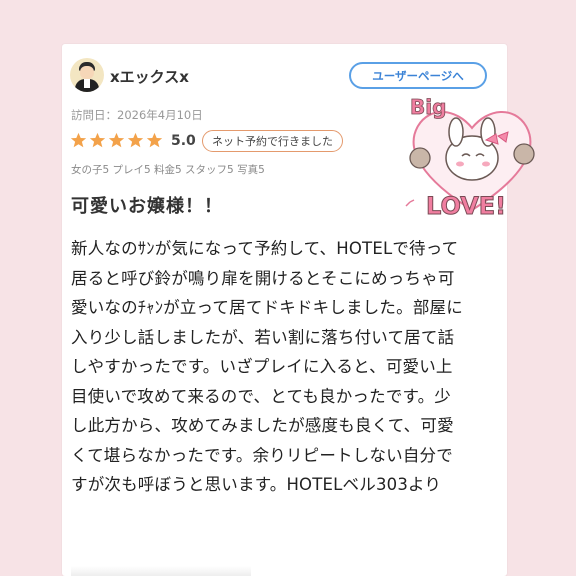 The height and width of the screenshot is (576, 576). I want to click on booking-badge: ネット予約で行きました, so click(272, 141).